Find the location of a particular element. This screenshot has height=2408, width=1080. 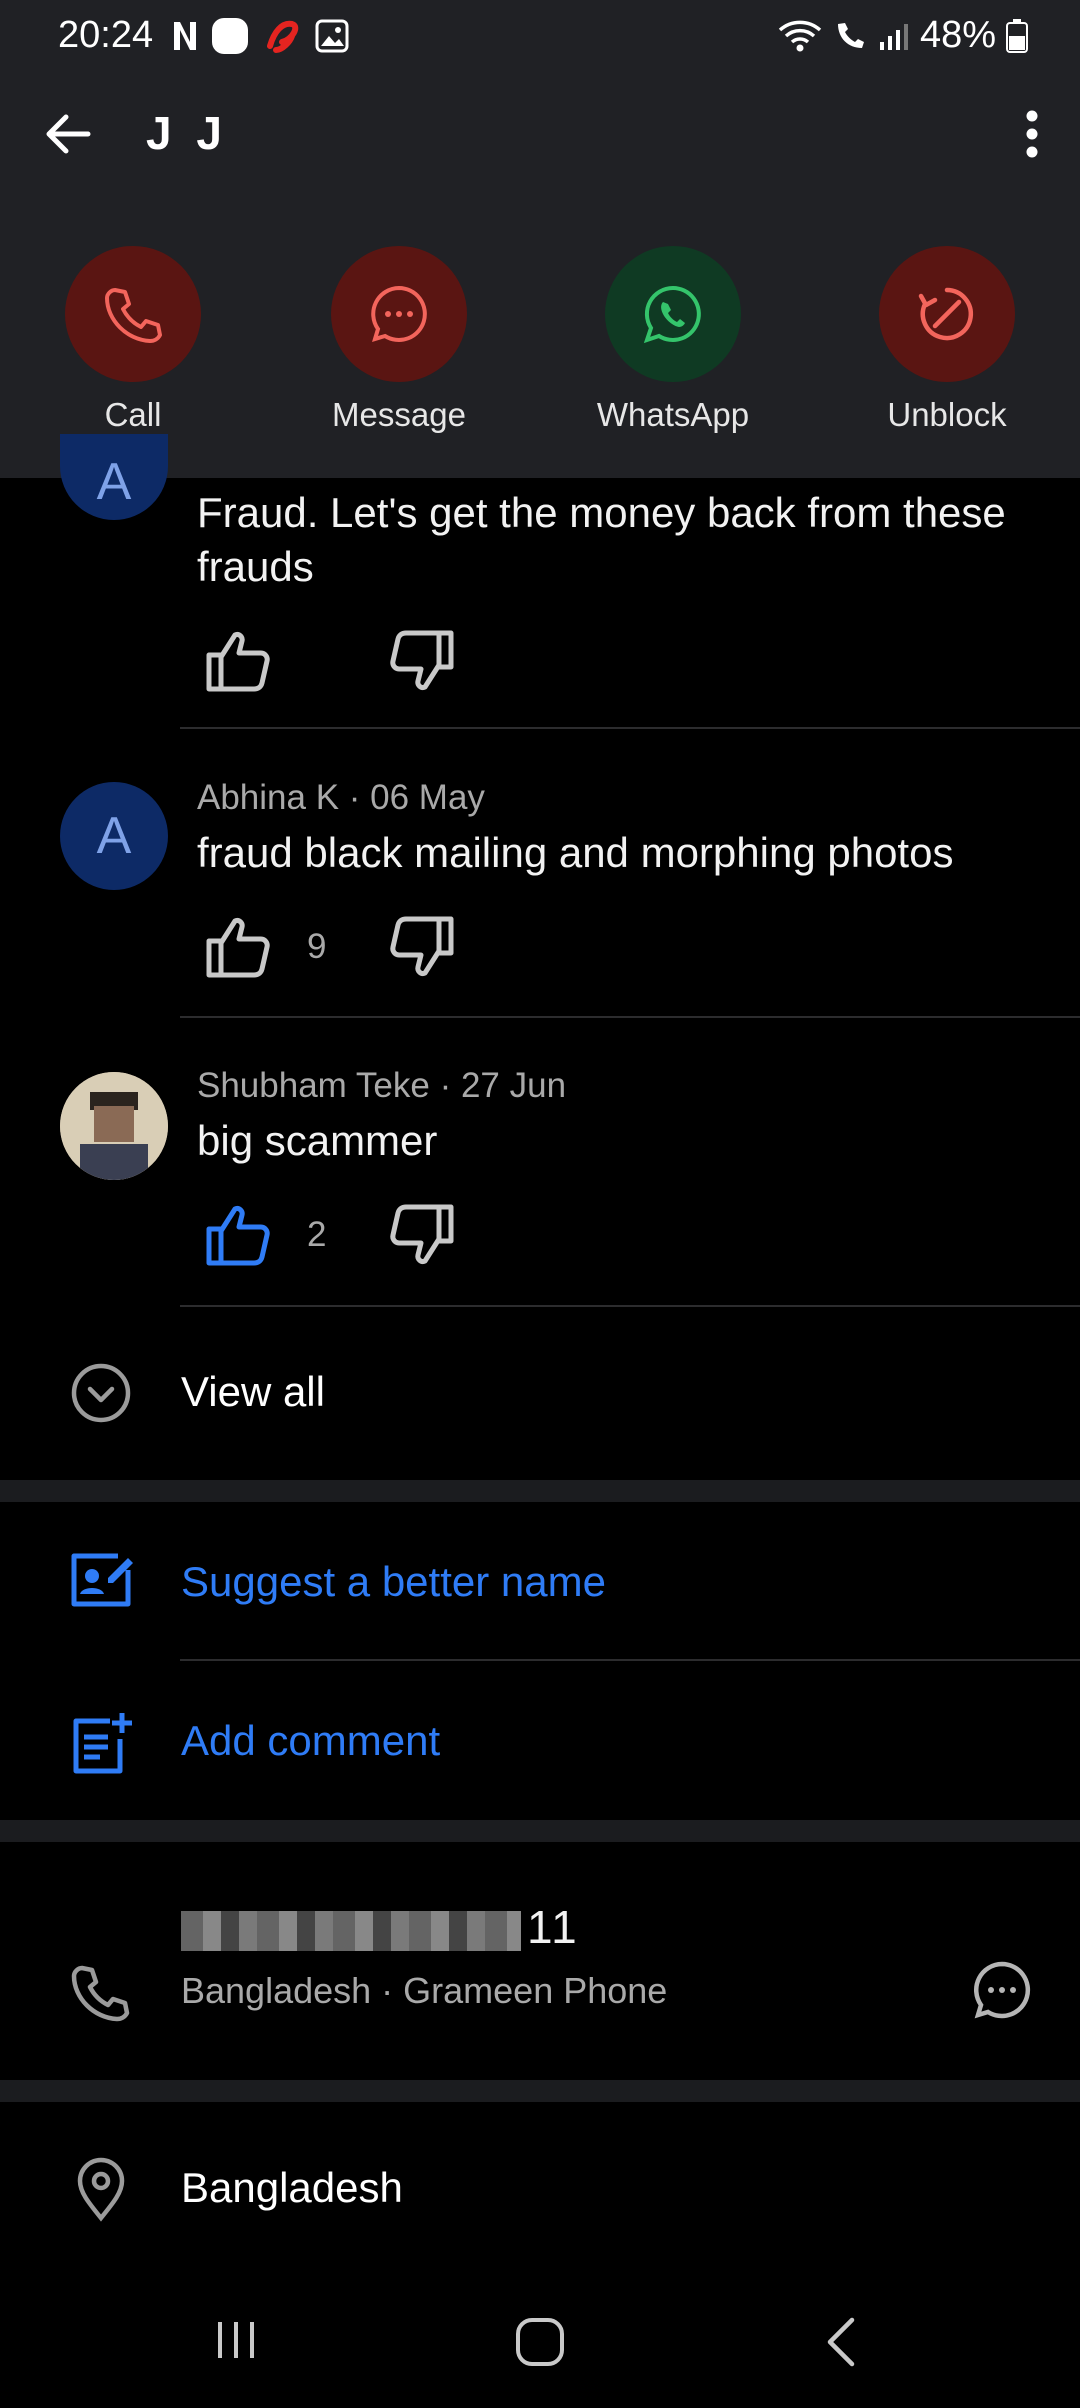

dot-notification-icon is located at coordinates (230, 36).